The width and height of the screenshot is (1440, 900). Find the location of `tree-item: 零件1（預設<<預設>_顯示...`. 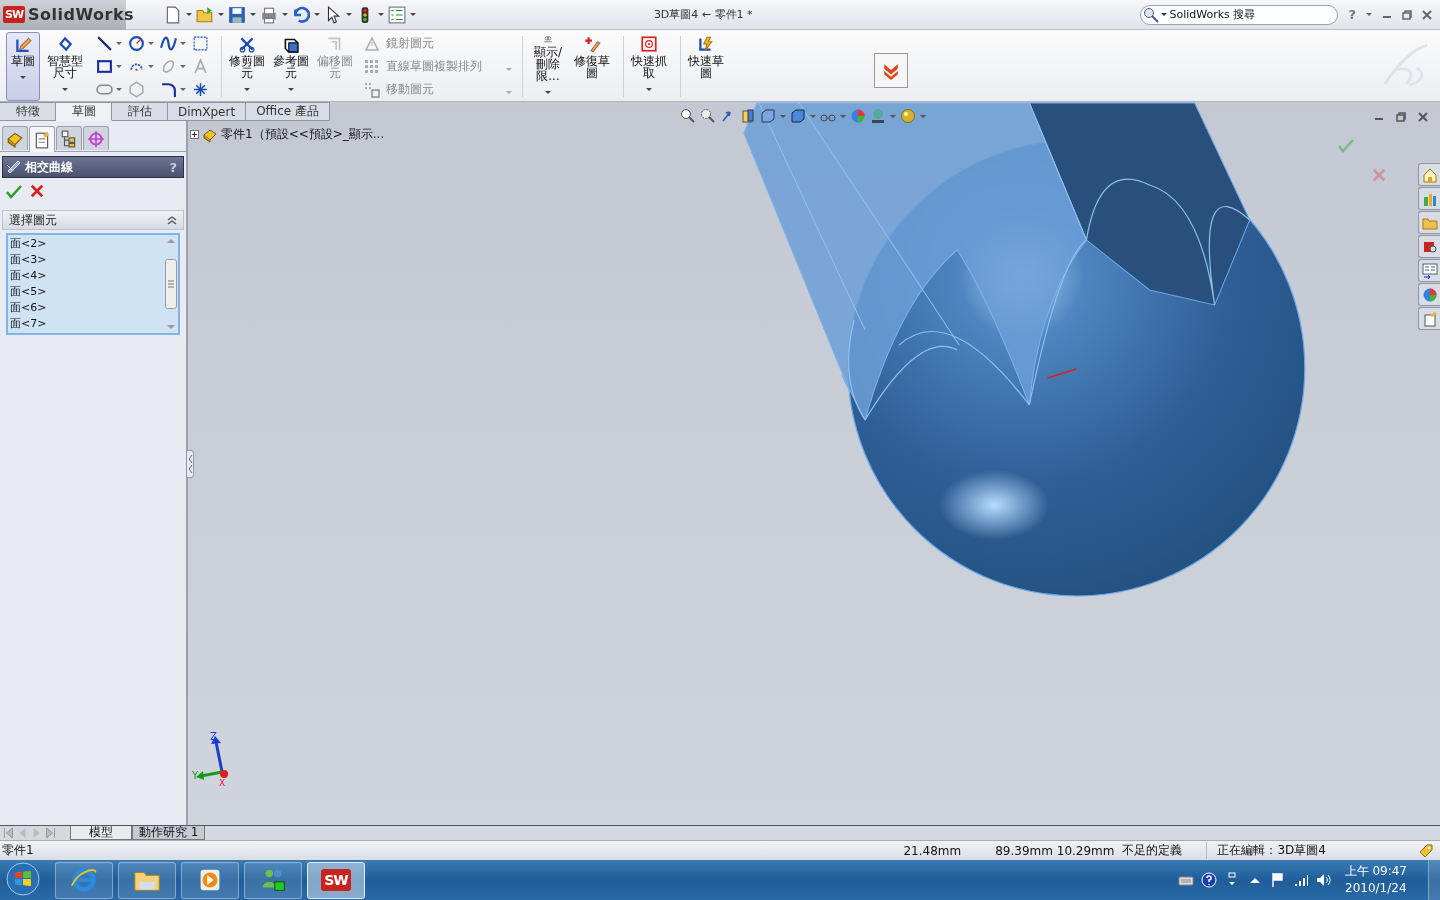

tree-item: 零件1（預設<<預設>_顯示... is located at coordinates (303, 134).